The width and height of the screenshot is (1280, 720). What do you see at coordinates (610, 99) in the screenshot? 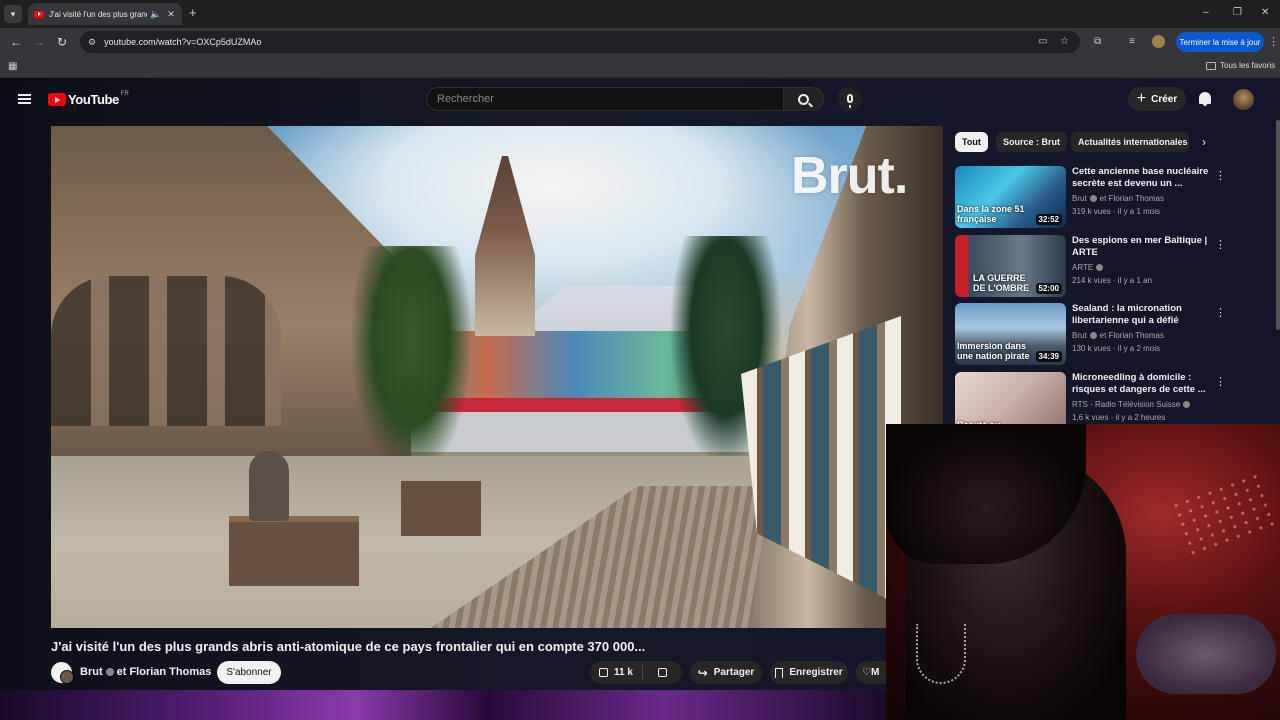
I see `search-input` at bounding box center [610, 99].